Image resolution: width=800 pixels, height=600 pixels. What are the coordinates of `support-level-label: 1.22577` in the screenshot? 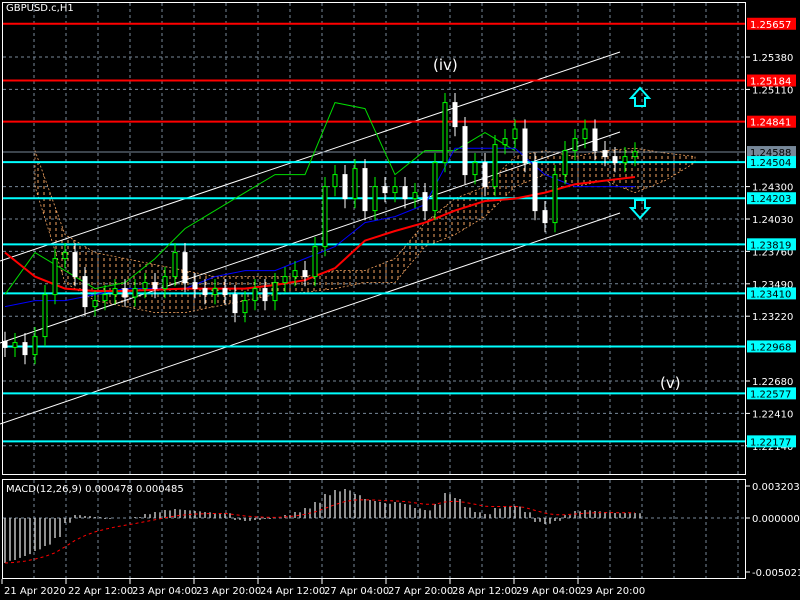 It's located at (770, 394).